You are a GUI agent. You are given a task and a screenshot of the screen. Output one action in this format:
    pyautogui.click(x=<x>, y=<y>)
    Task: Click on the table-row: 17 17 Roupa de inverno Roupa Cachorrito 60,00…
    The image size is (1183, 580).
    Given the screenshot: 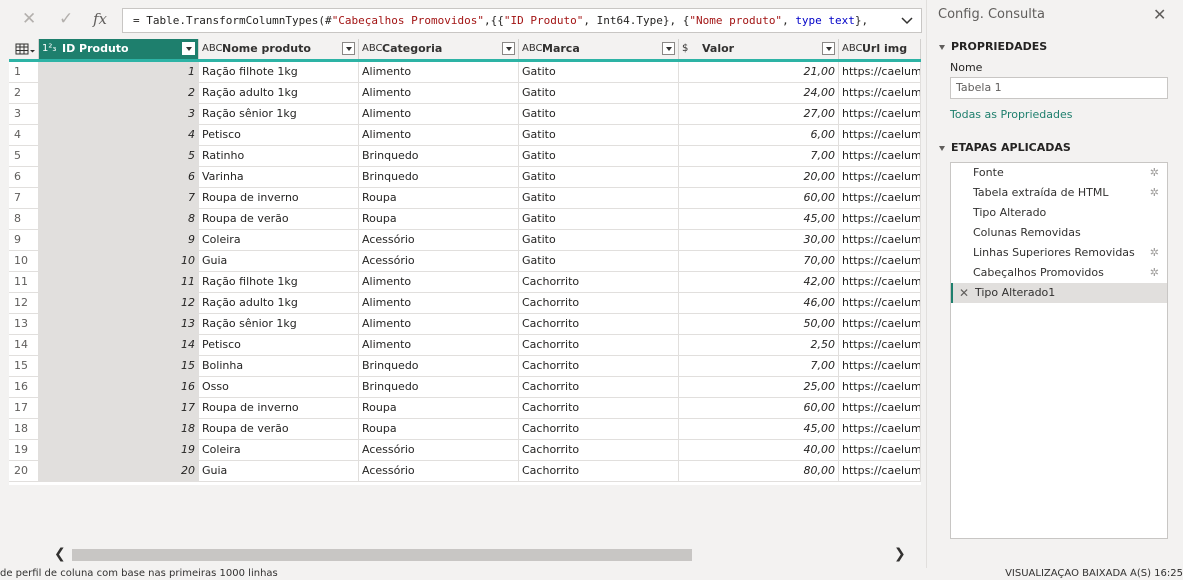 What is the action you would take?
    pyautogui.click(x=465, y=408)
    